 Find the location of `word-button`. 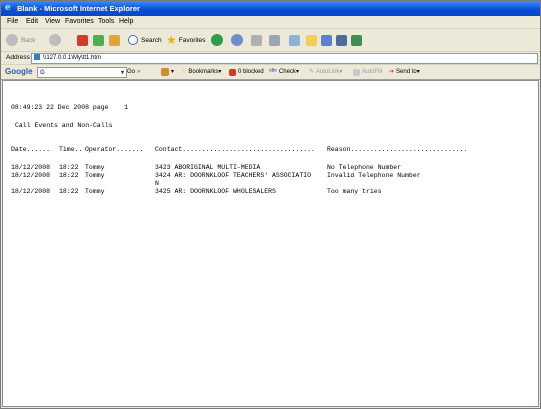

word-button is located at coordinates (326, 40).